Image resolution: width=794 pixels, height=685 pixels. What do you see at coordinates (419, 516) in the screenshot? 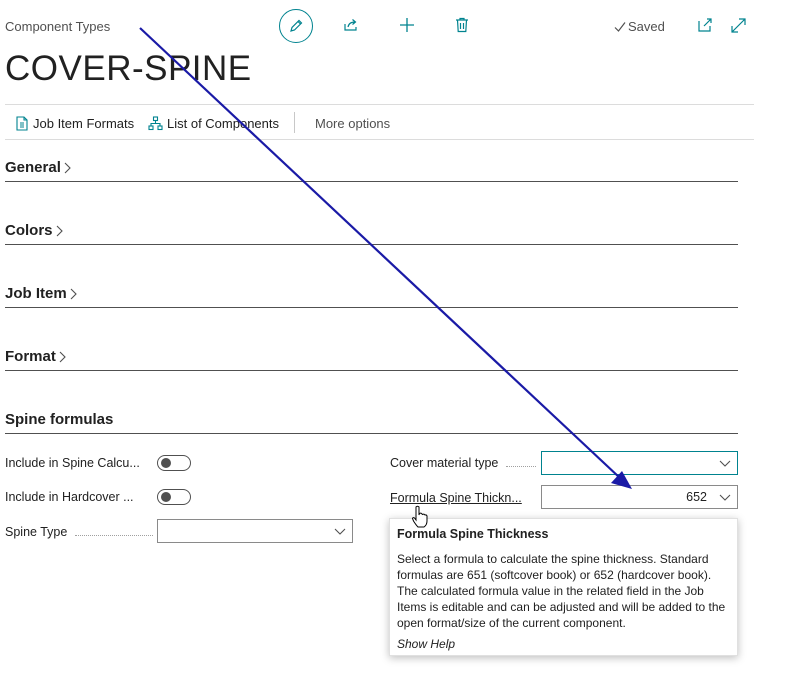
I see `hand-cursor-icon` at bounding box center [419, 516].